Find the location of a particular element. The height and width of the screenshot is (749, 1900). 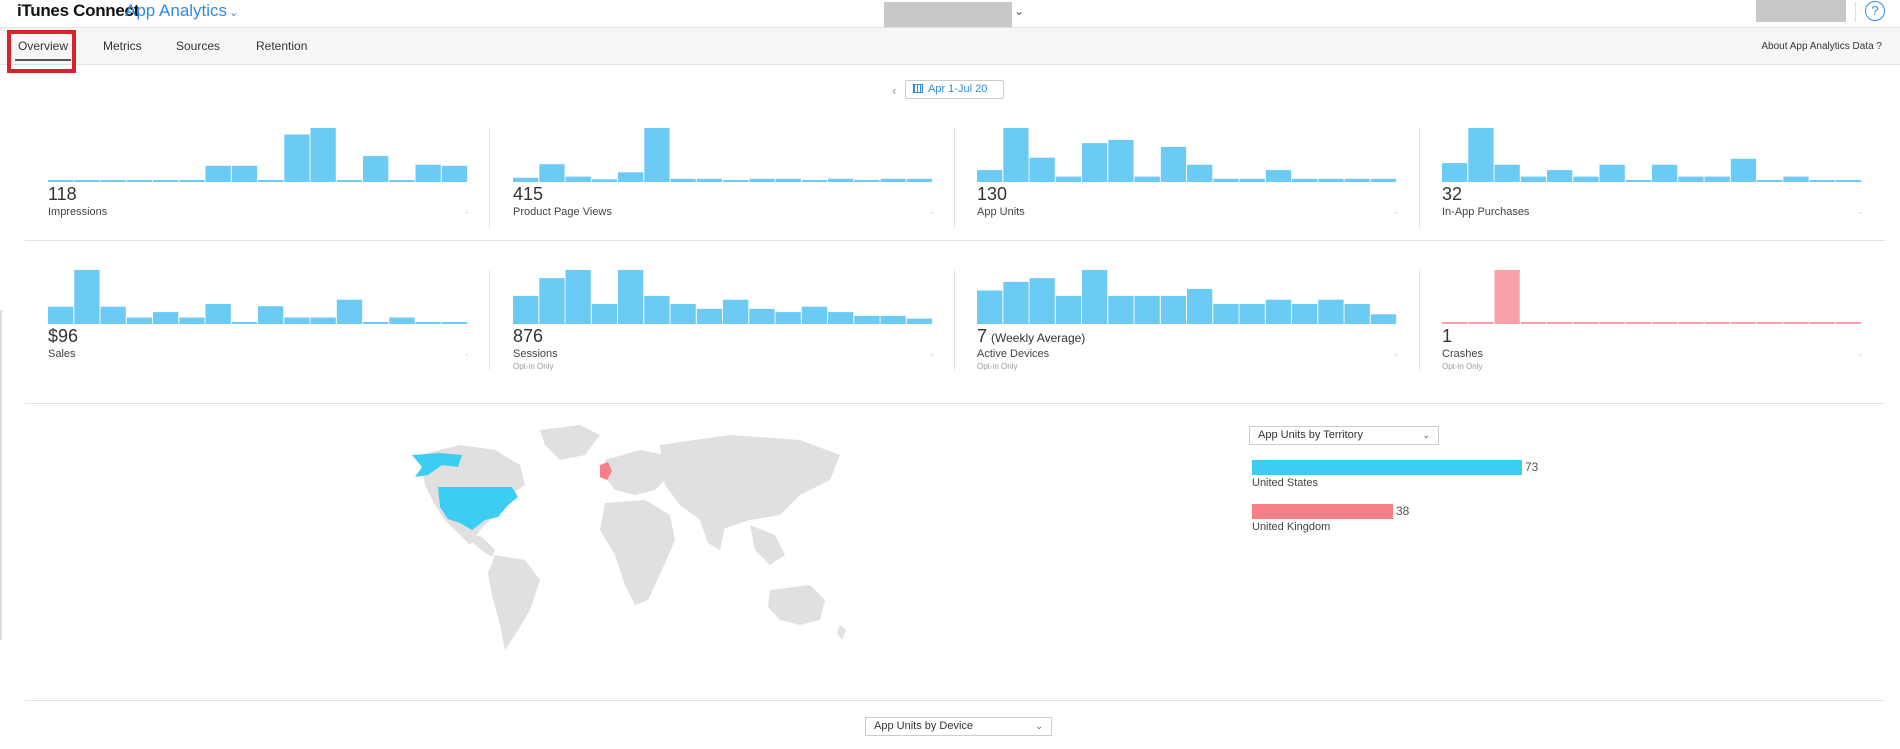

metric-value-number: 1 is located at coordinates (1447, 336).